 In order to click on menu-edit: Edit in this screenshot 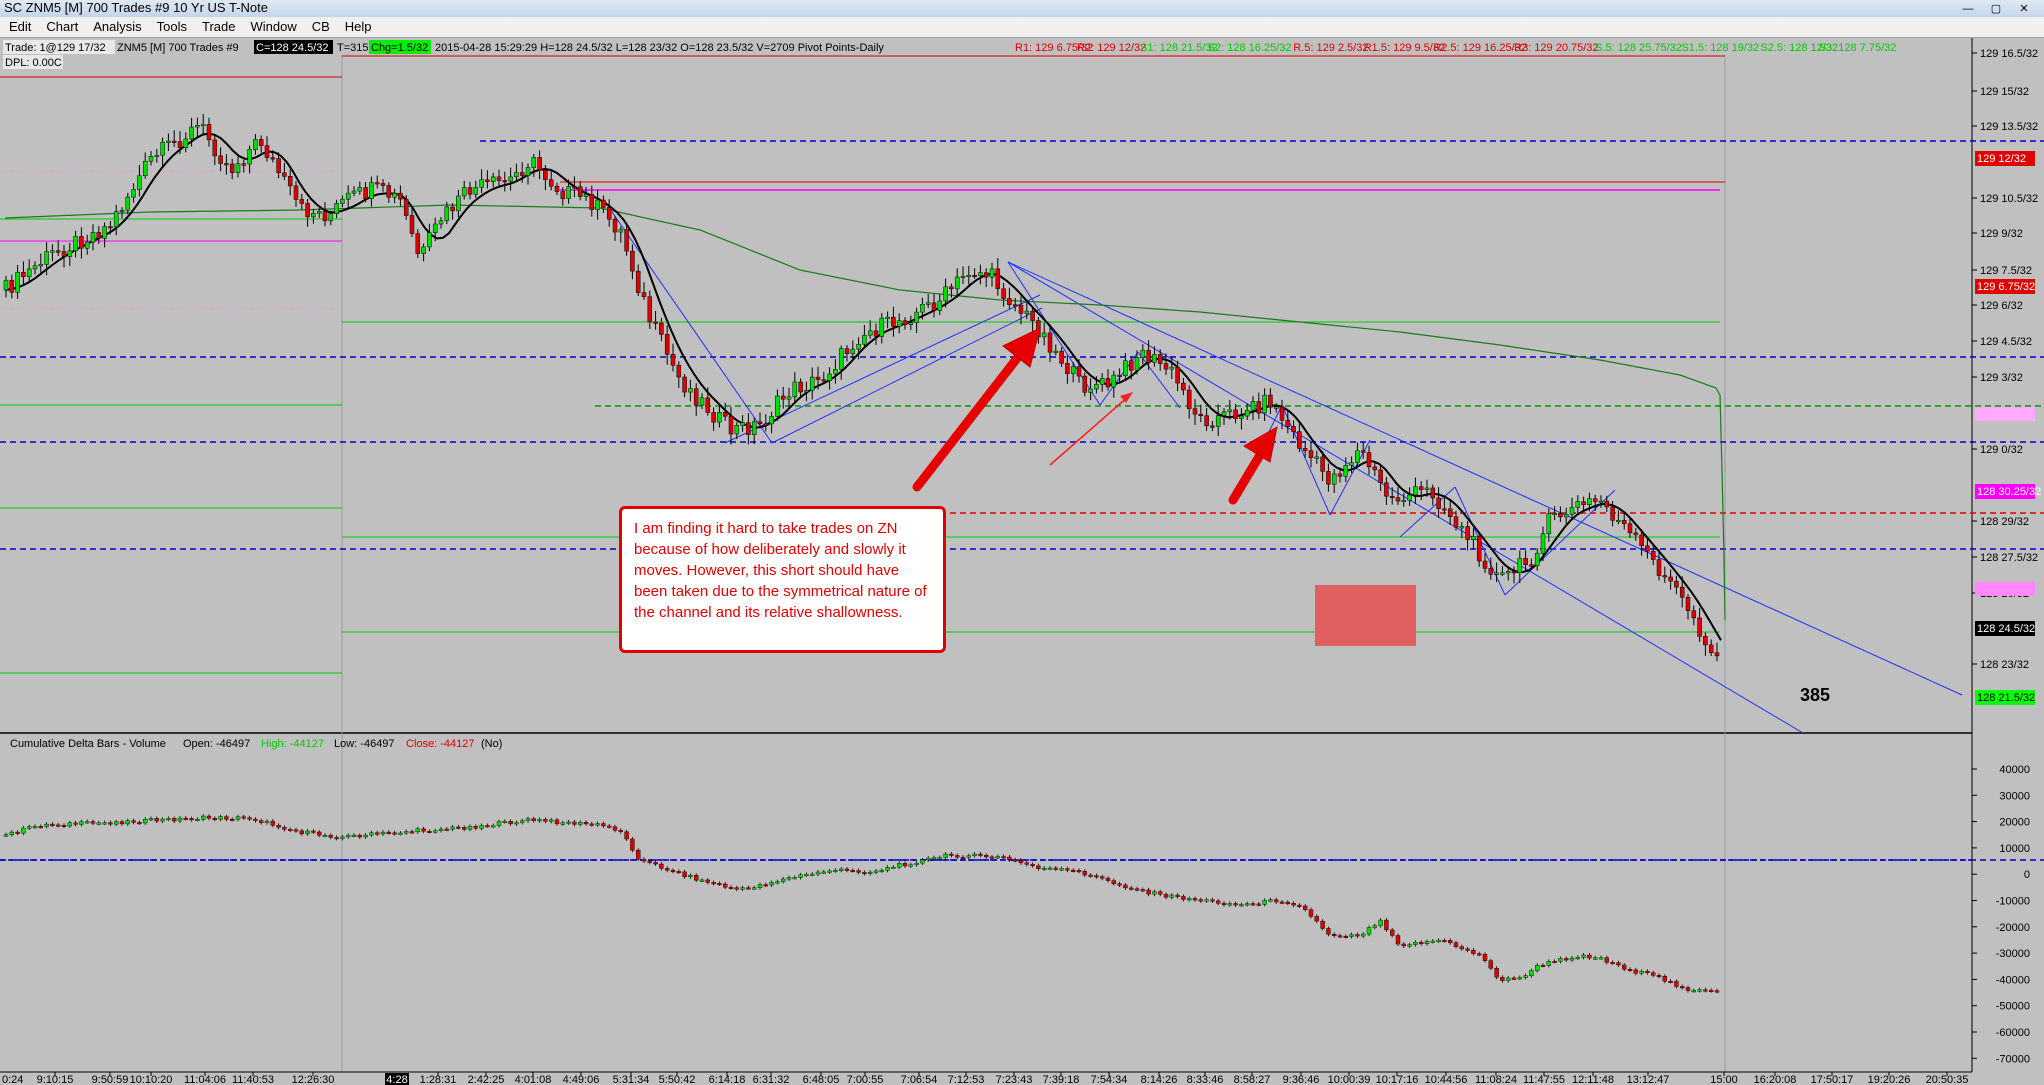, I will do `click(20, 26)`.